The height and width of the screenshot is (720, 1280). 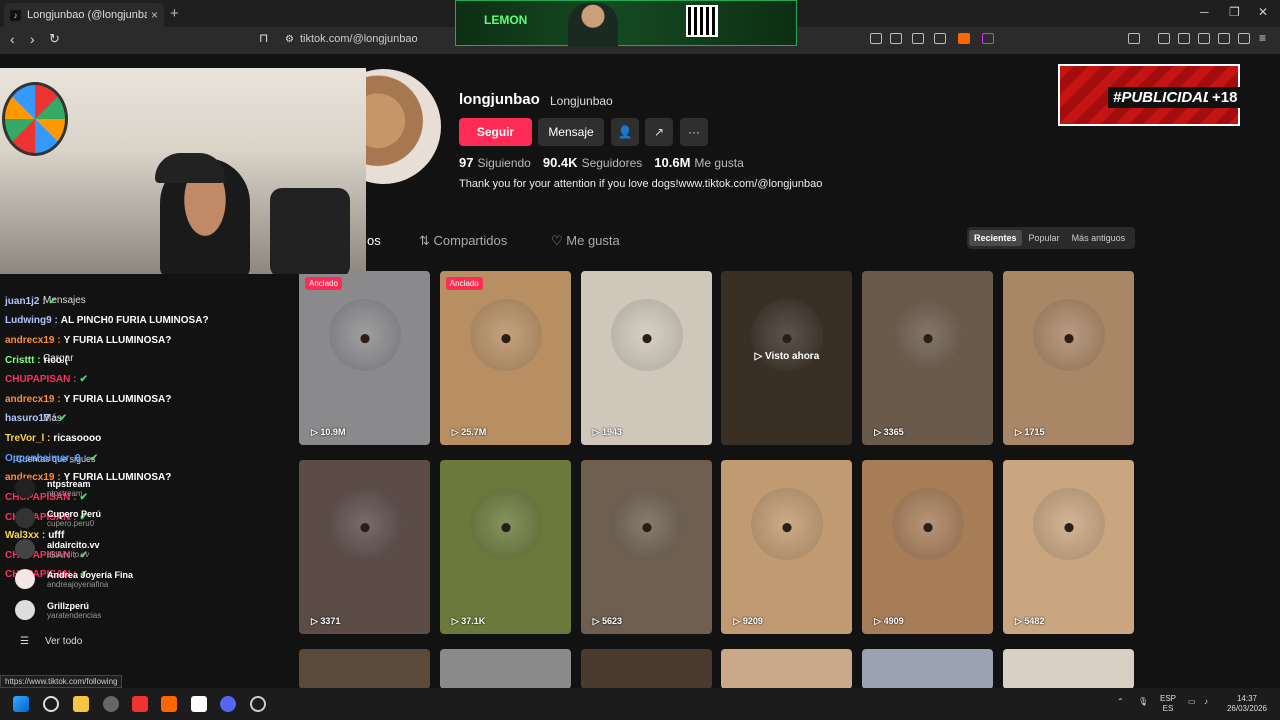 What do you see at coordinates (32, 39) in the screenshot?
I see `forward-icon: ›` at bounding box center [32, 39].